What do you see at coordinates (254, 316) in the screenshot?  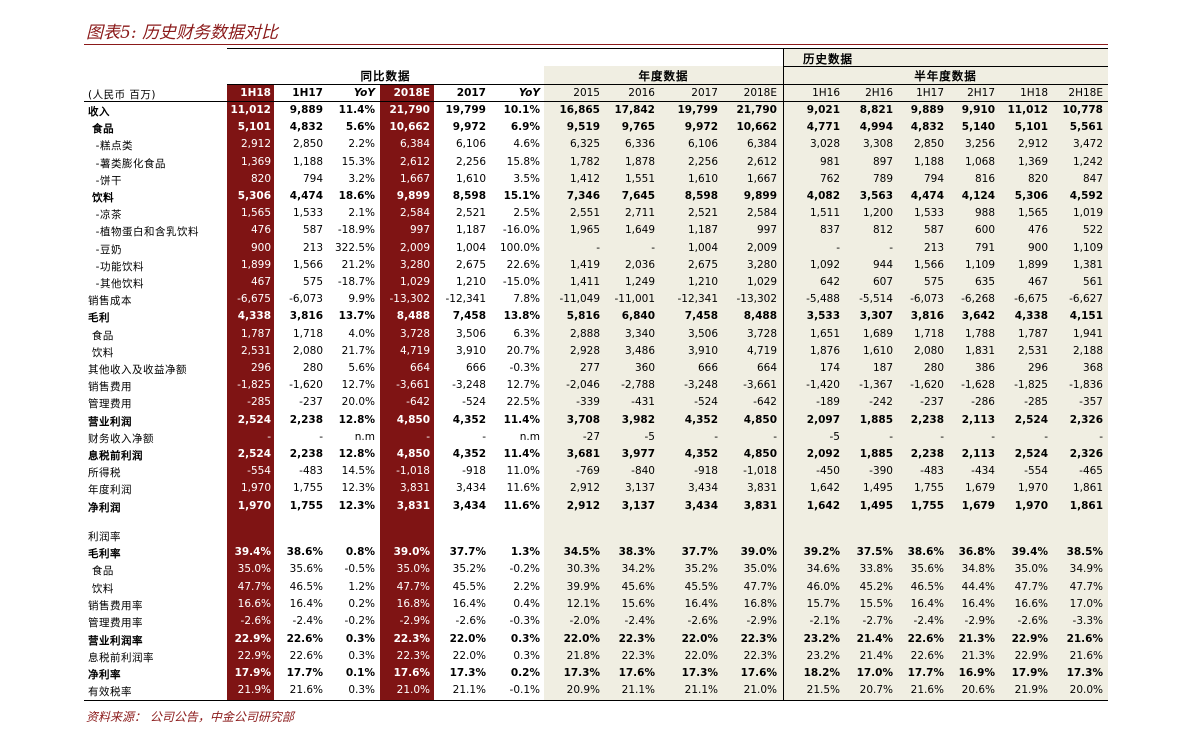 I see `table-cell: 4,338` at bounding box center [254, 316].